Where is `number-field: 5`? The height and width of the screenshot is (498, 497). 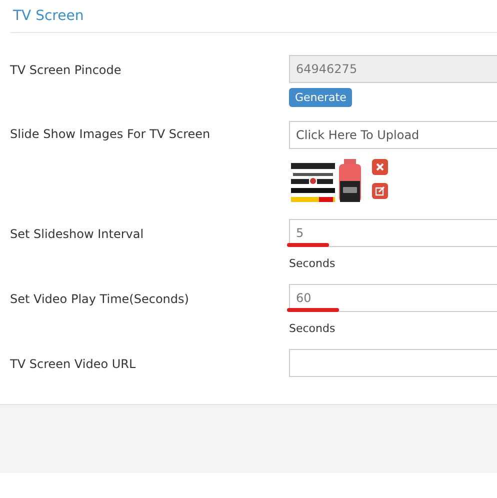
number-field: 5 is located at coordinates (393, 233).